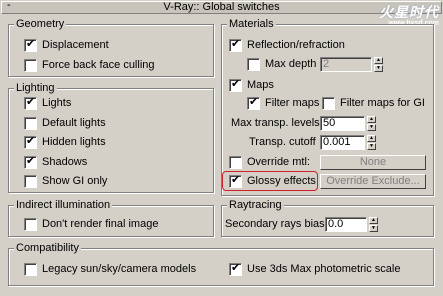 Image resolution: width=443 pixels, height=296 pixels. Describe the element at coordinates (382, 103) in the screenshot. I see `filter-maps-for-gi-label: Filter maps for GI` at that location.